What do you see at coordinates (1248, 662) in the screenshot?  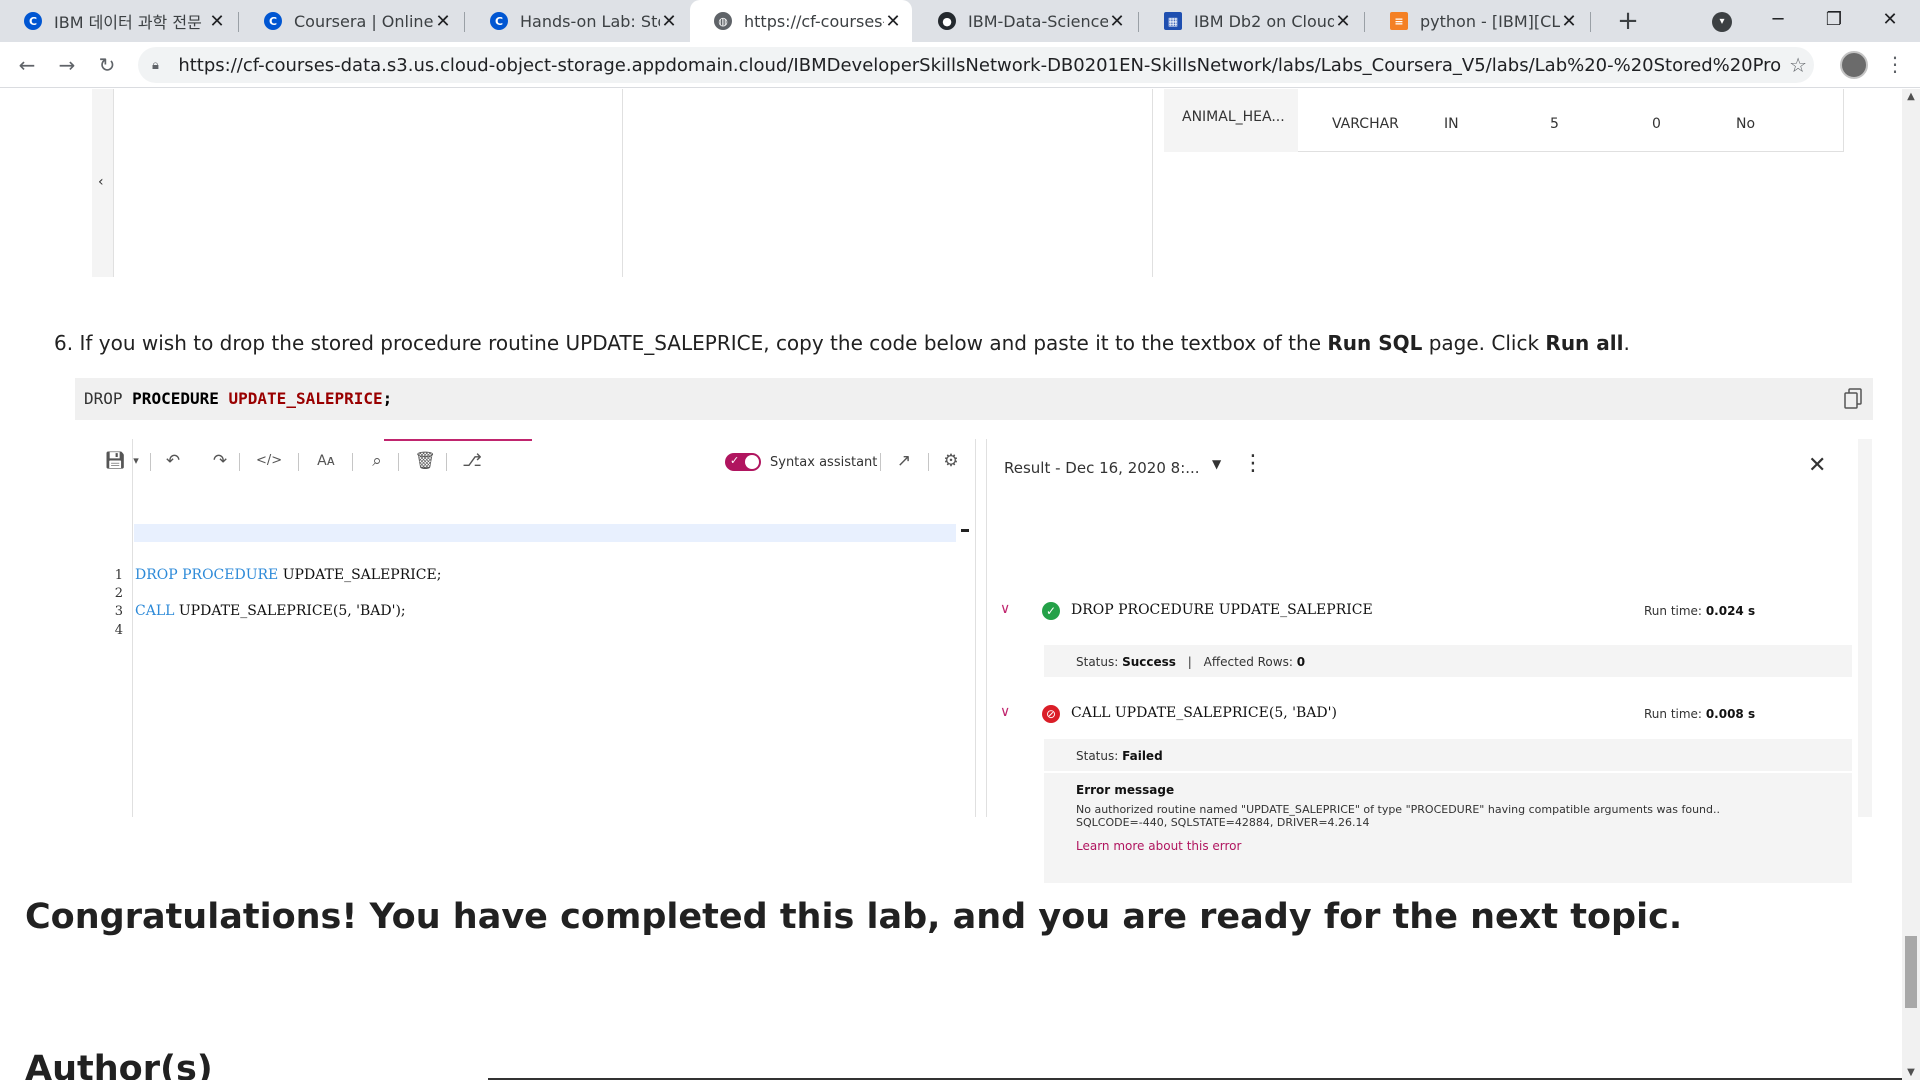 I see `affected-rows-label: Affected Rows:` at bounding box center [1248, 662].